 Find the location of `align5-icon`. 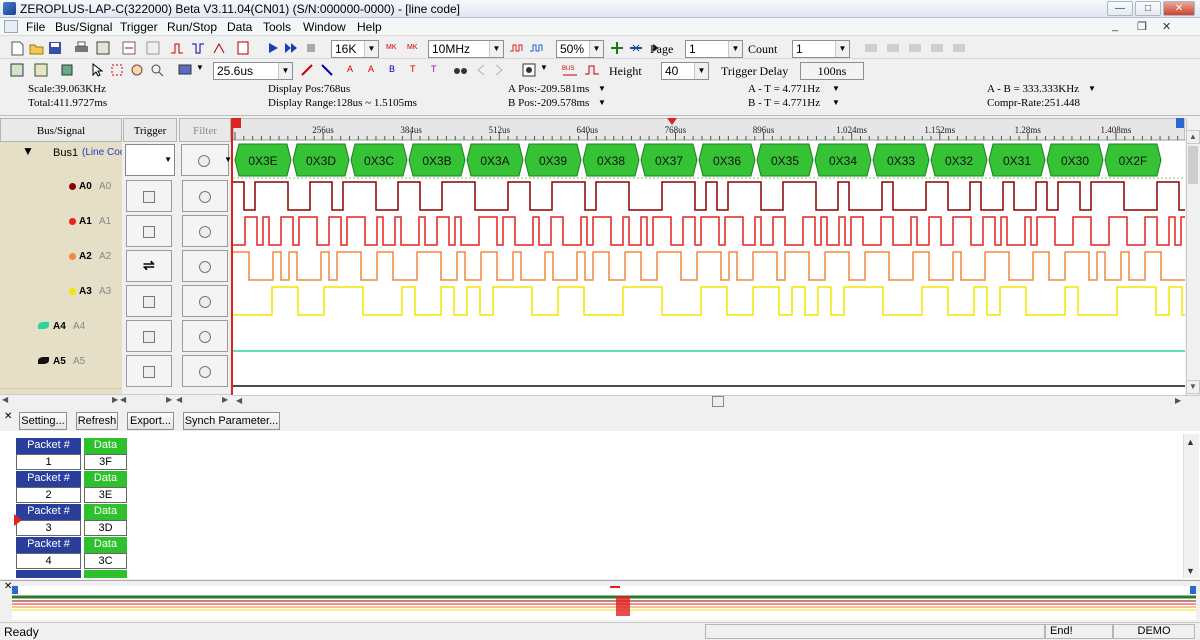

align5-icon is located at coordinates (959, 48).